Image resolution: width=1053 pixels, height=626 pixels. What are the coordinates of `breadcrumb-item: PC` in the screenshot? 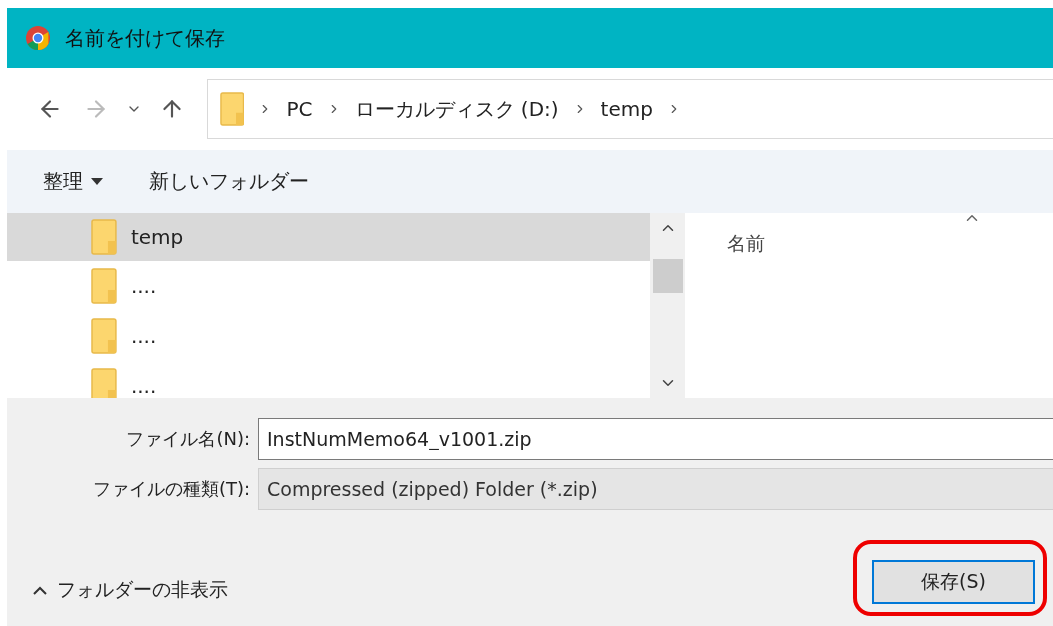 It's located at (299, 109).